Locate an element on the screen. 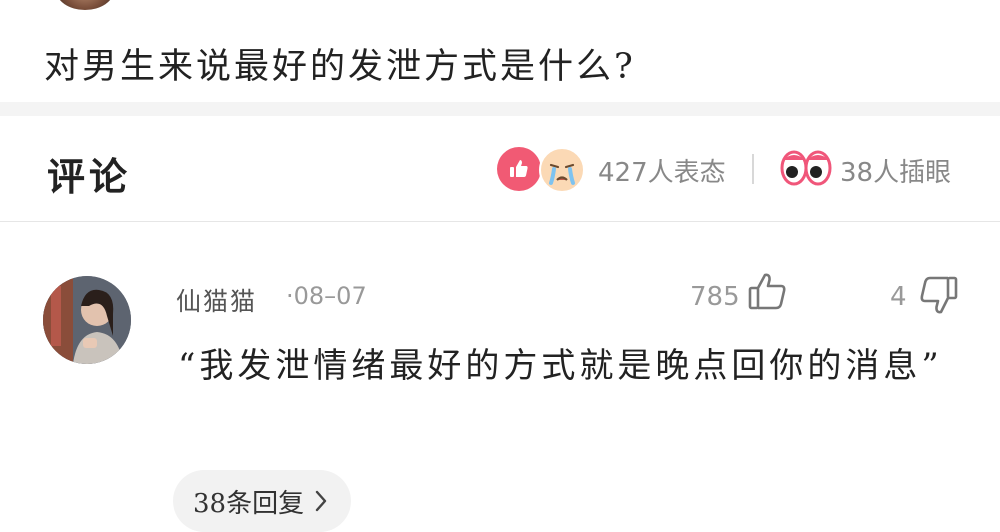 This screenshot has width=1000, height=532. chevron-right-icon is located at coordinates (321, 501).